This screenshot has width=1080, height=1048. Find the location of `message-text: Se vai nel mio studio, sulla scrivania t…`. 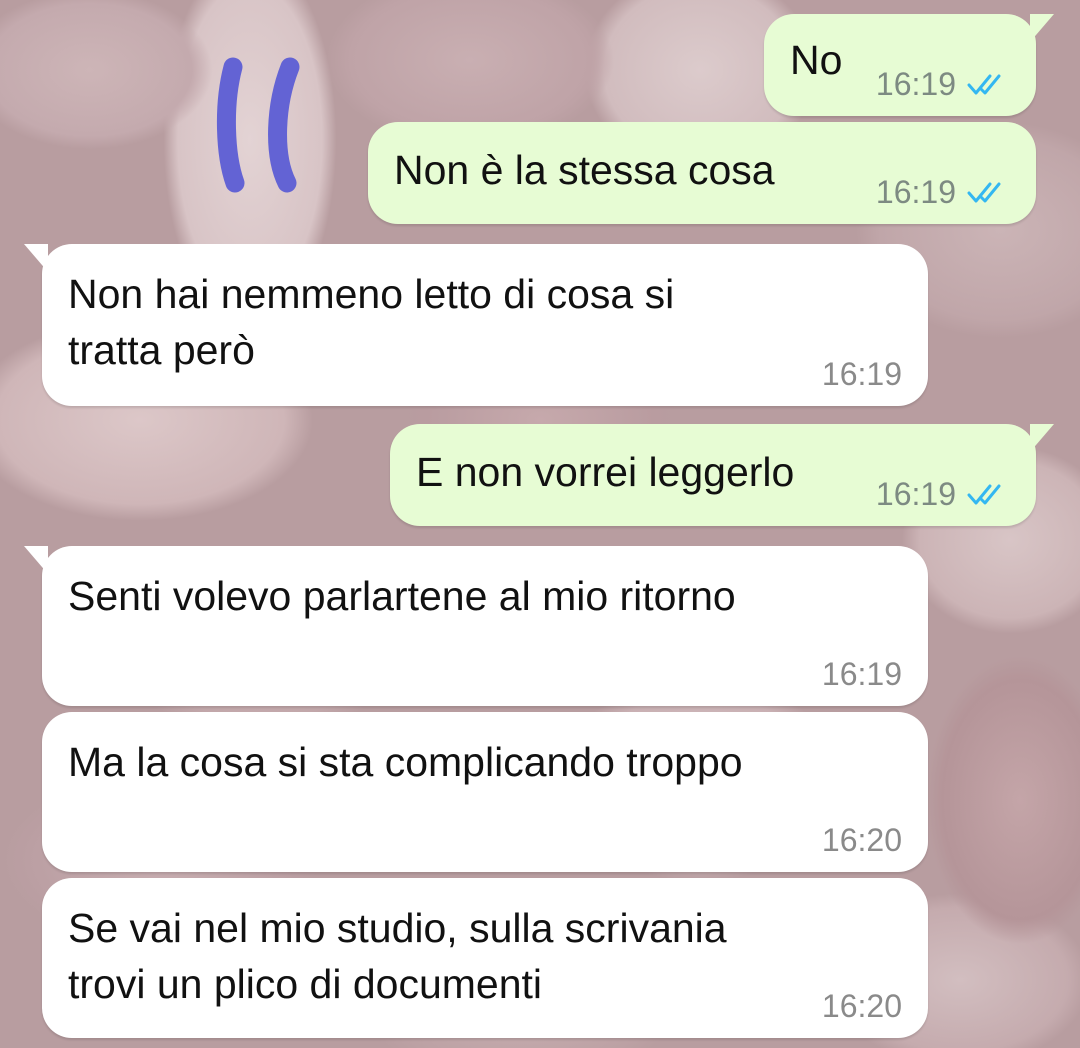

message-text: Se vai nel mio studio, sulla scrivania t… is located at coordinates (397, 956).